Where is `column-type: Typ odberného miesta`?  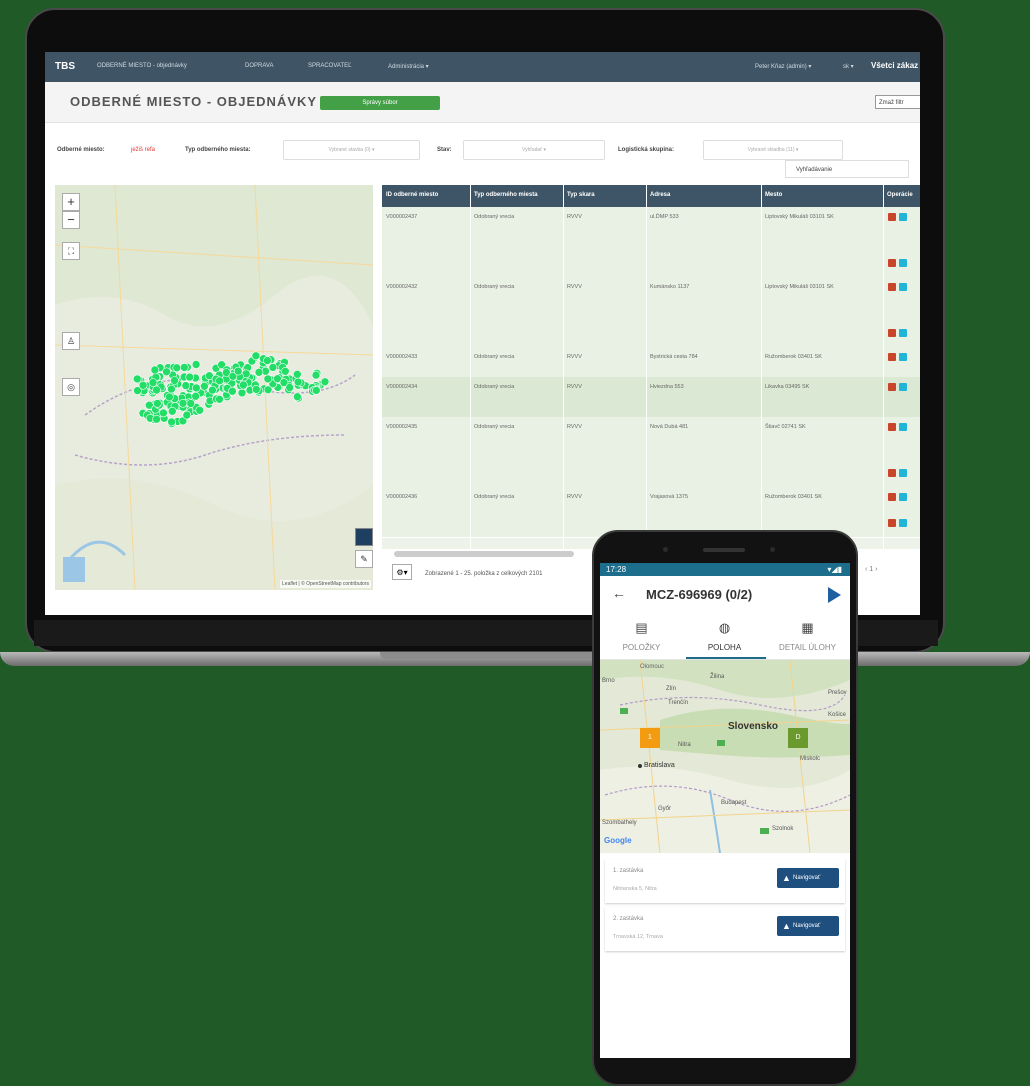
column-type: Typ odberného miesta is located at coordinates (506, 195).